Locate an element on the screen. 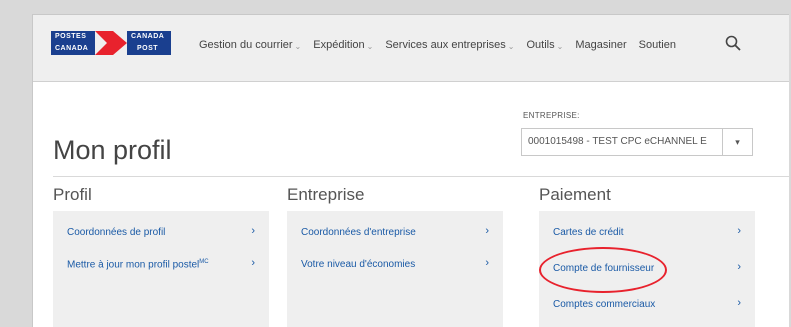  page-title: Mon profil is located at coordinates (112, 150).